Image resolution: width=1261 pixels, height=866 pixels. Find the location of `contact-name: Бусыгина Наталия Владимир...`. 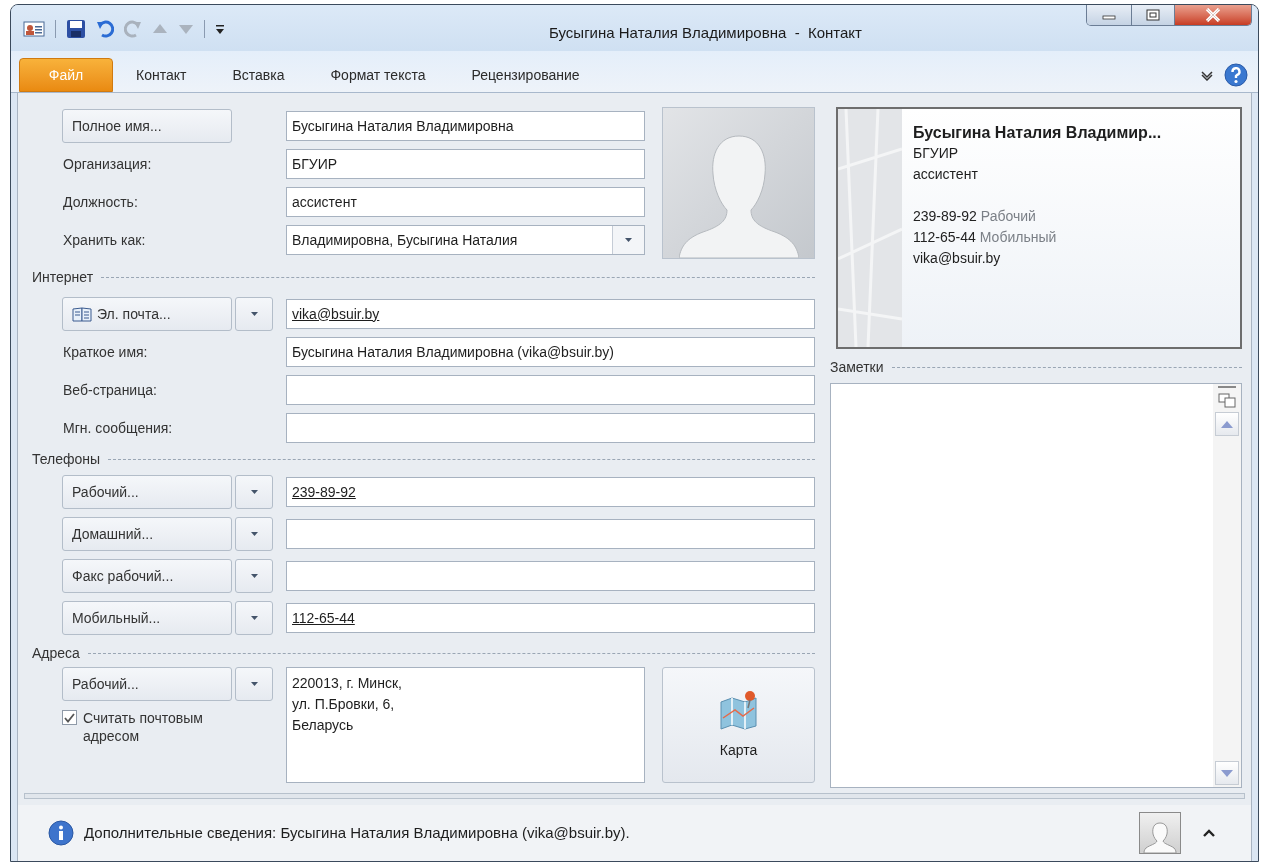

contact-name: Бусыгина Наталия Владимир... is located at coordinates (1037, 133).